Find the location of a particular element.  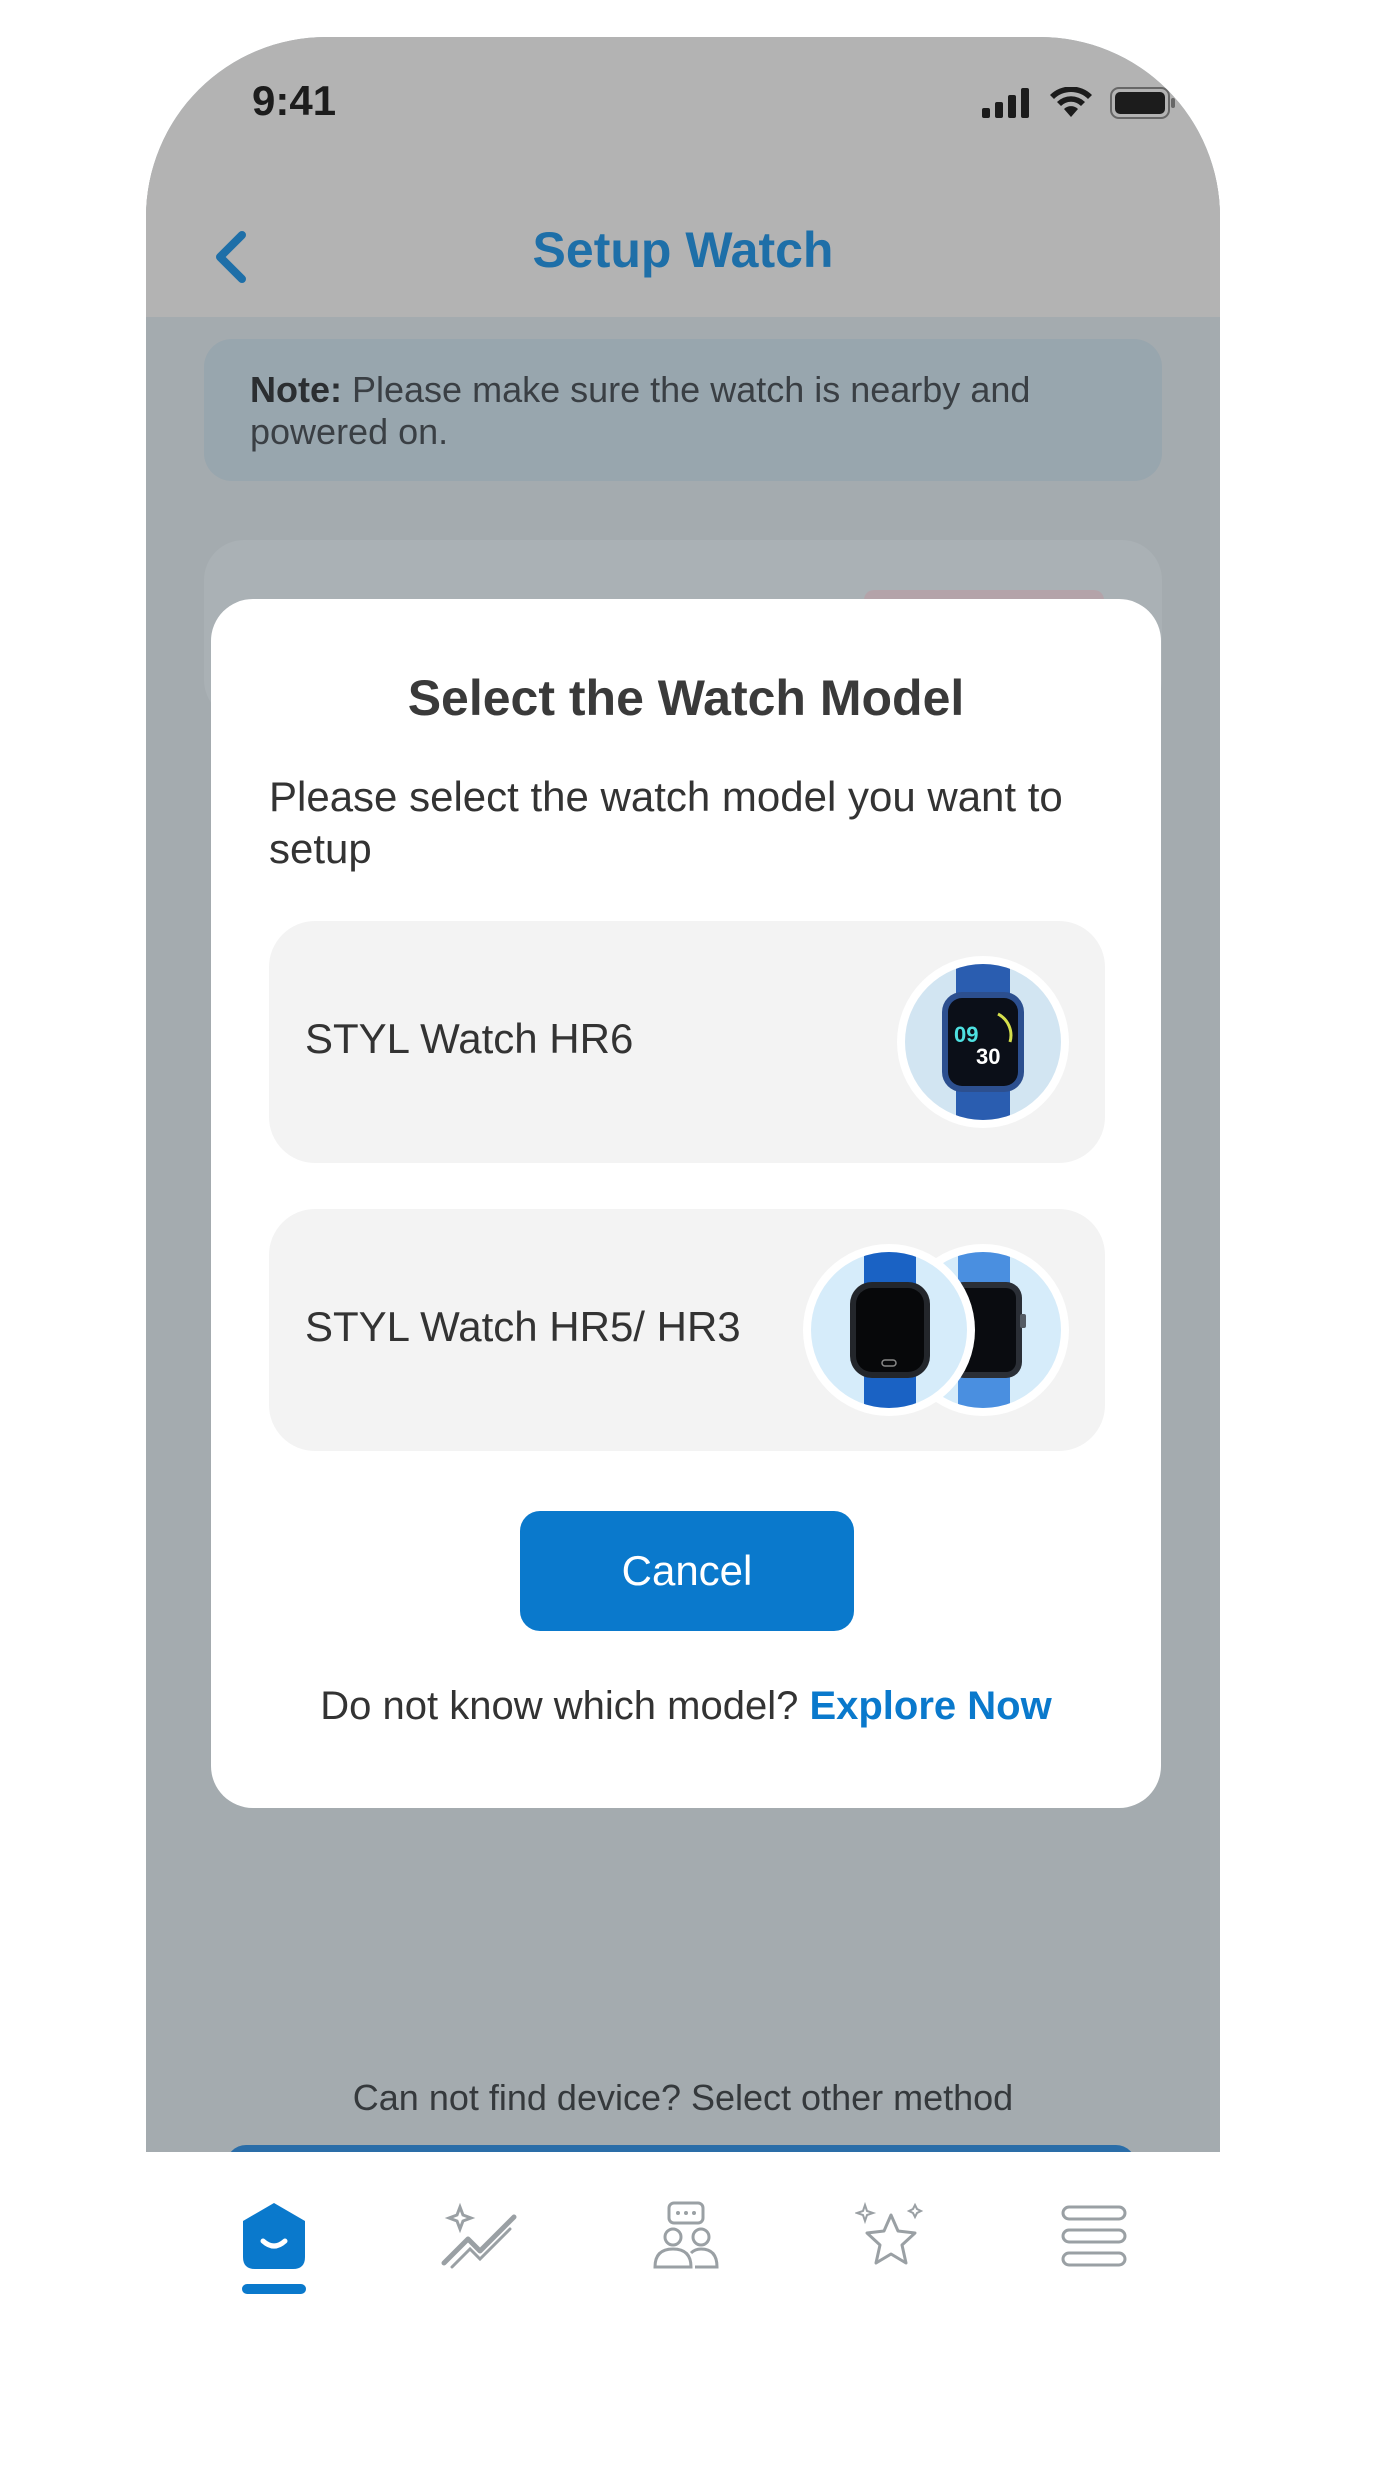

community-icon is located at coordinates (686, 2235).